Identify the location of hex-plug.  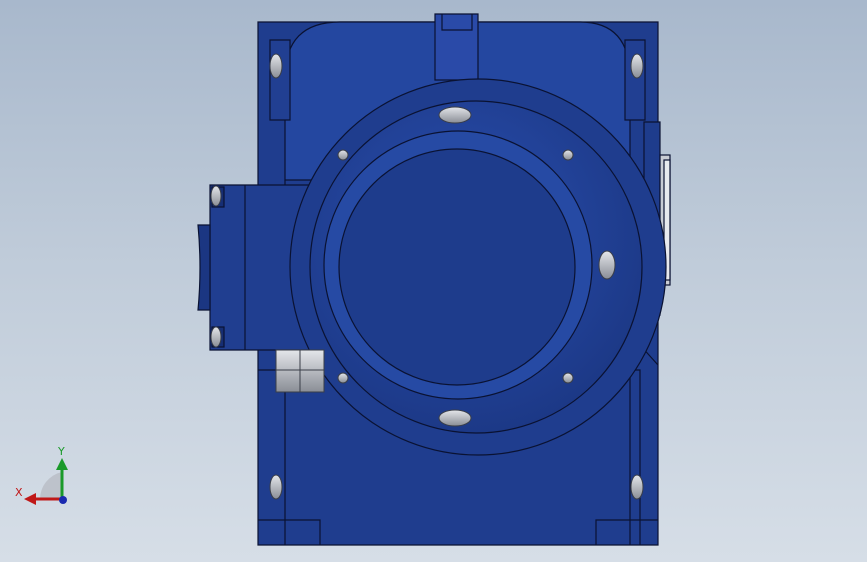
(300, 371).